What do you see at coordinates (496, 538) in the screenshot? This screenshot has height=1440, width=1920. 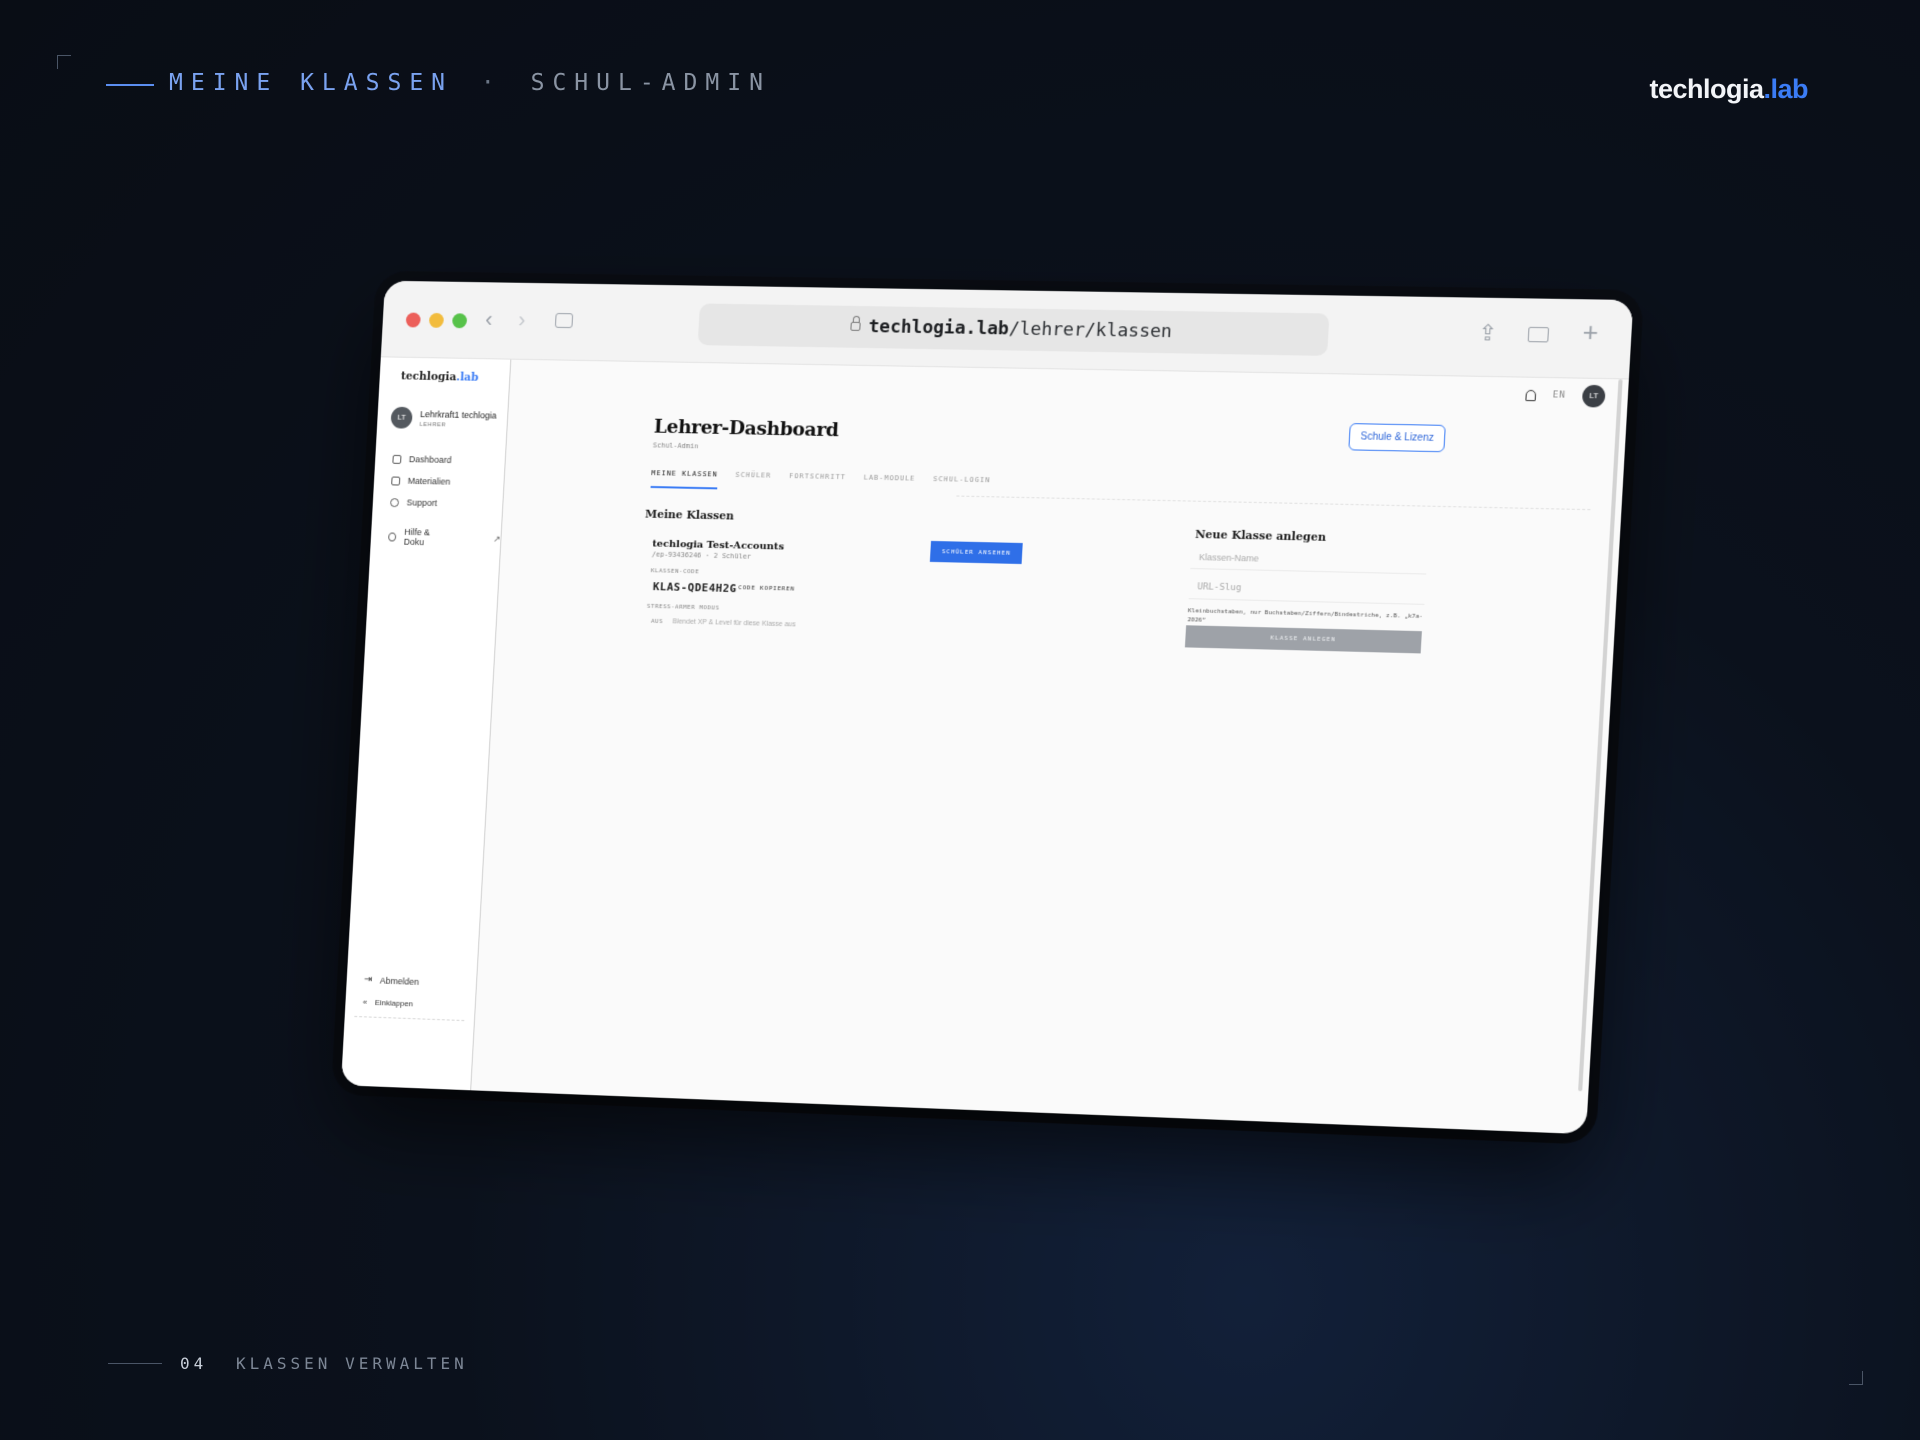 I see `external-link-icon: ↗` at bounding box center [496, 538].